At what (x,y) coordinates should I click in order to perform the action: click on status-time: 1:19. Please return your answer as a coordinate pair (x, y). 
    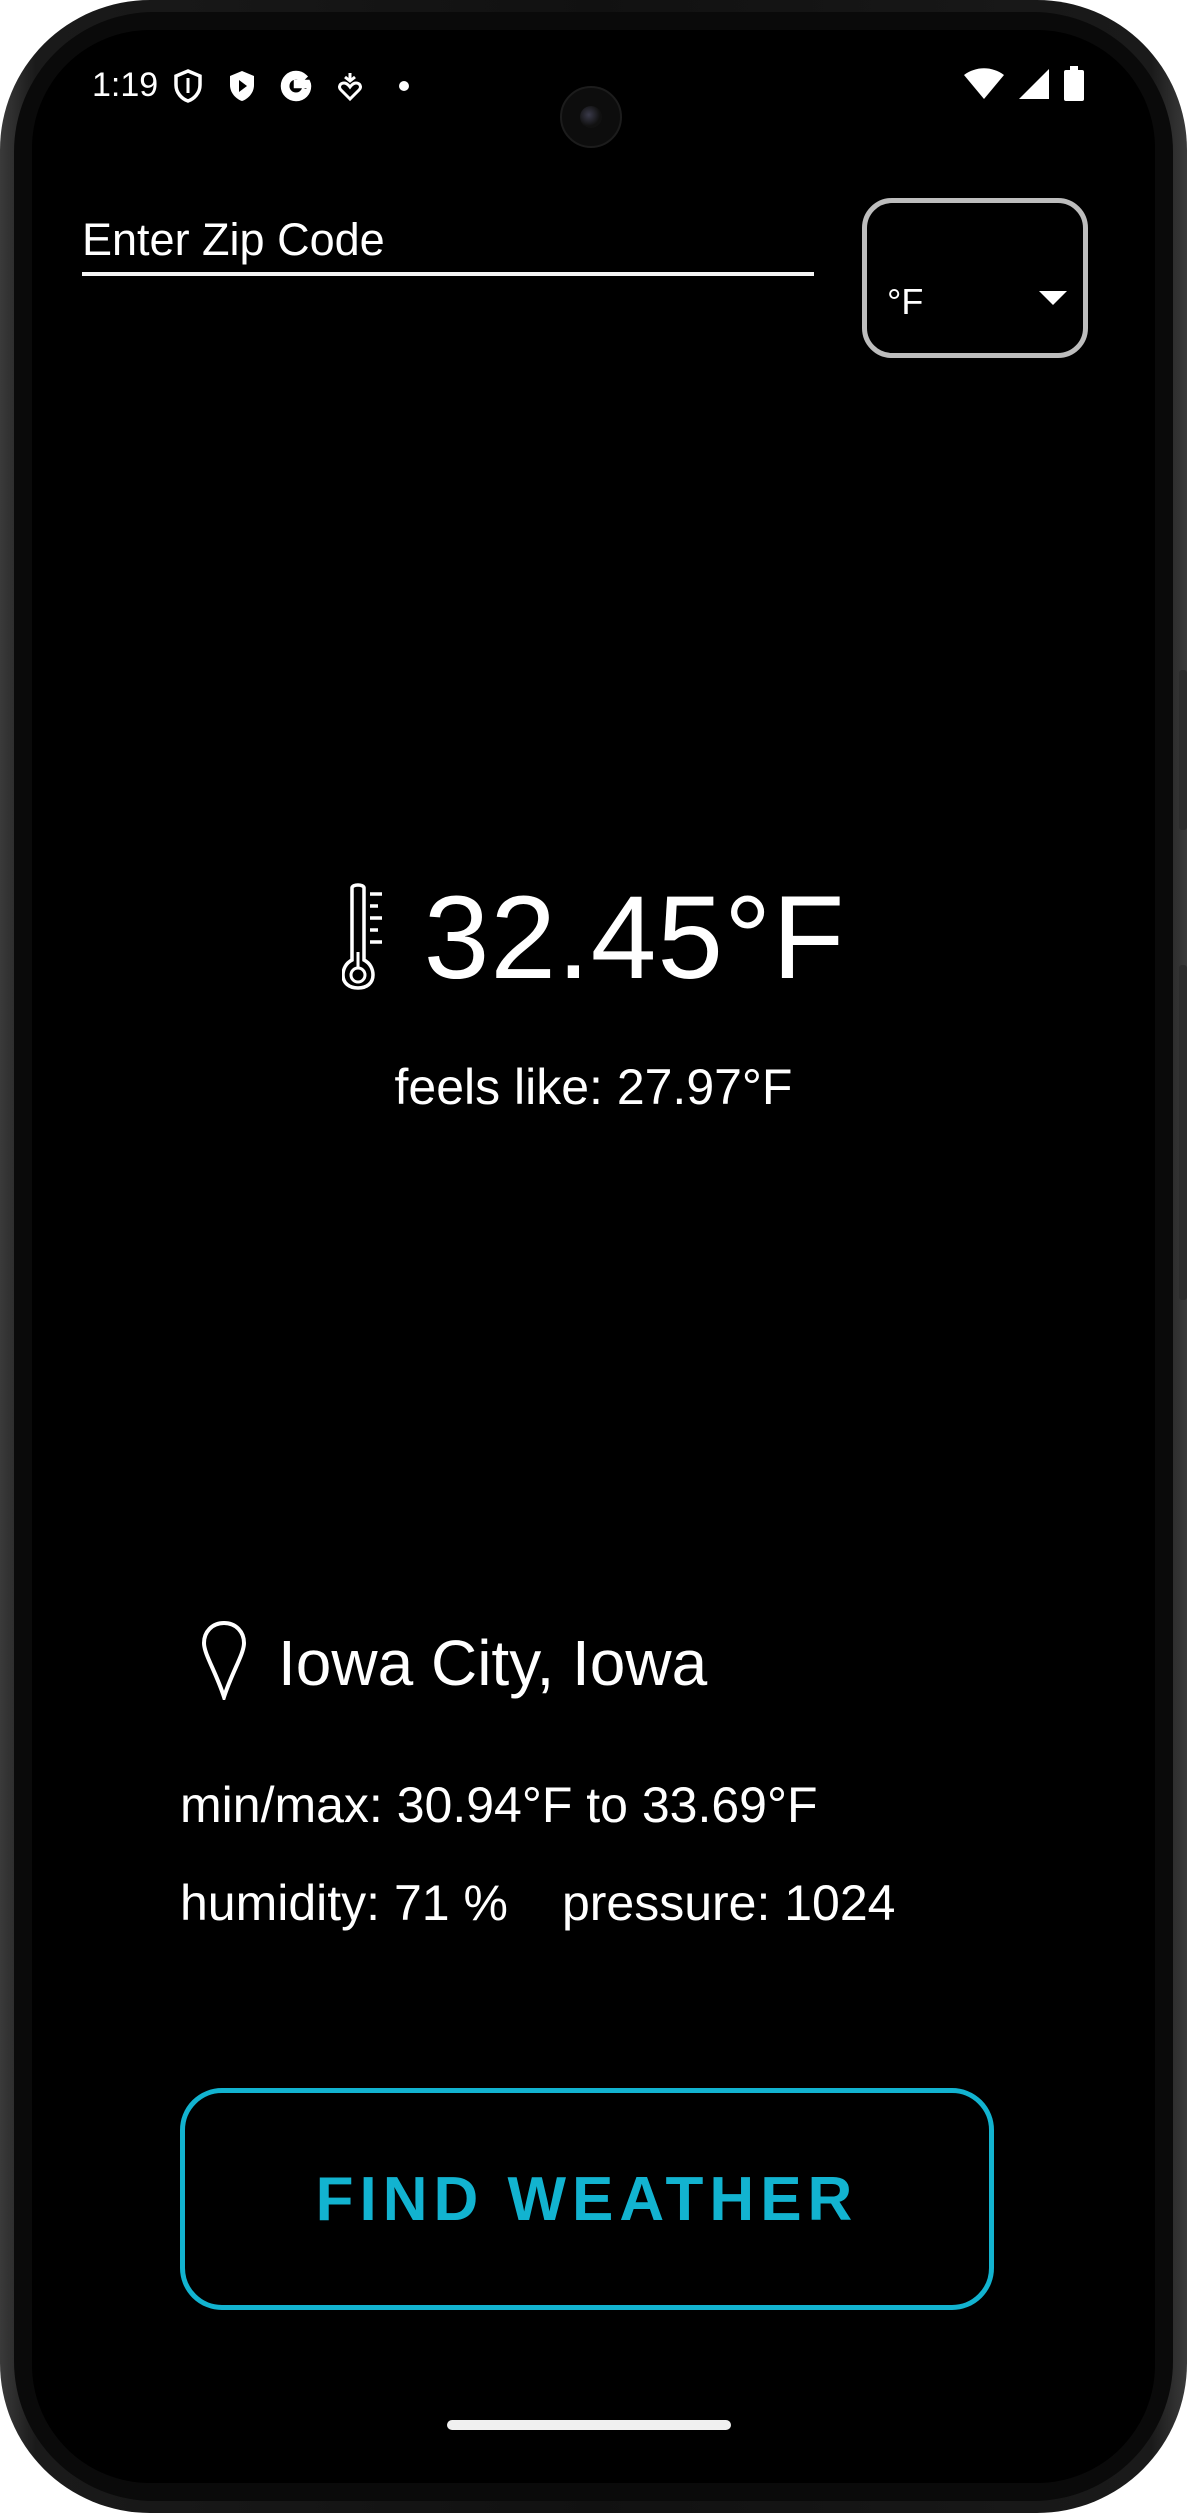
    Looking at the image, I should click on (125, 85).